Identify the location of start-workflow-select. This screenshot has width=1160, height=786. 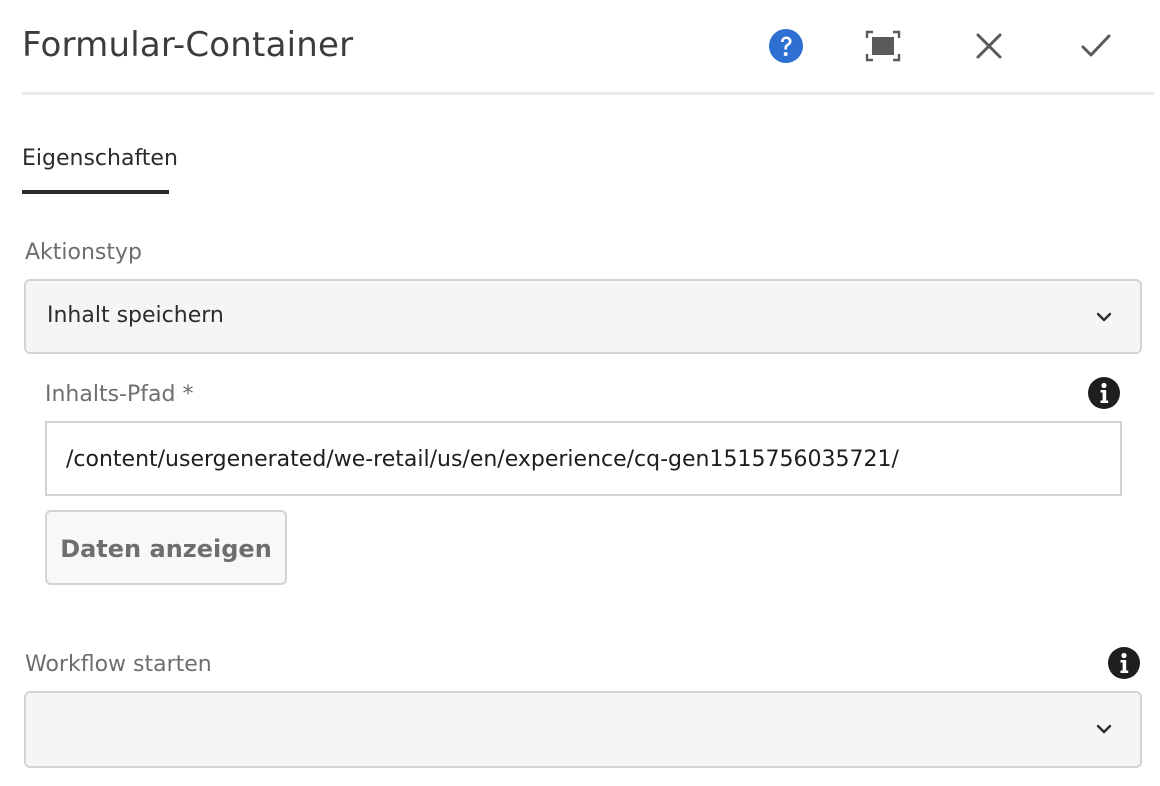
(583, 729).